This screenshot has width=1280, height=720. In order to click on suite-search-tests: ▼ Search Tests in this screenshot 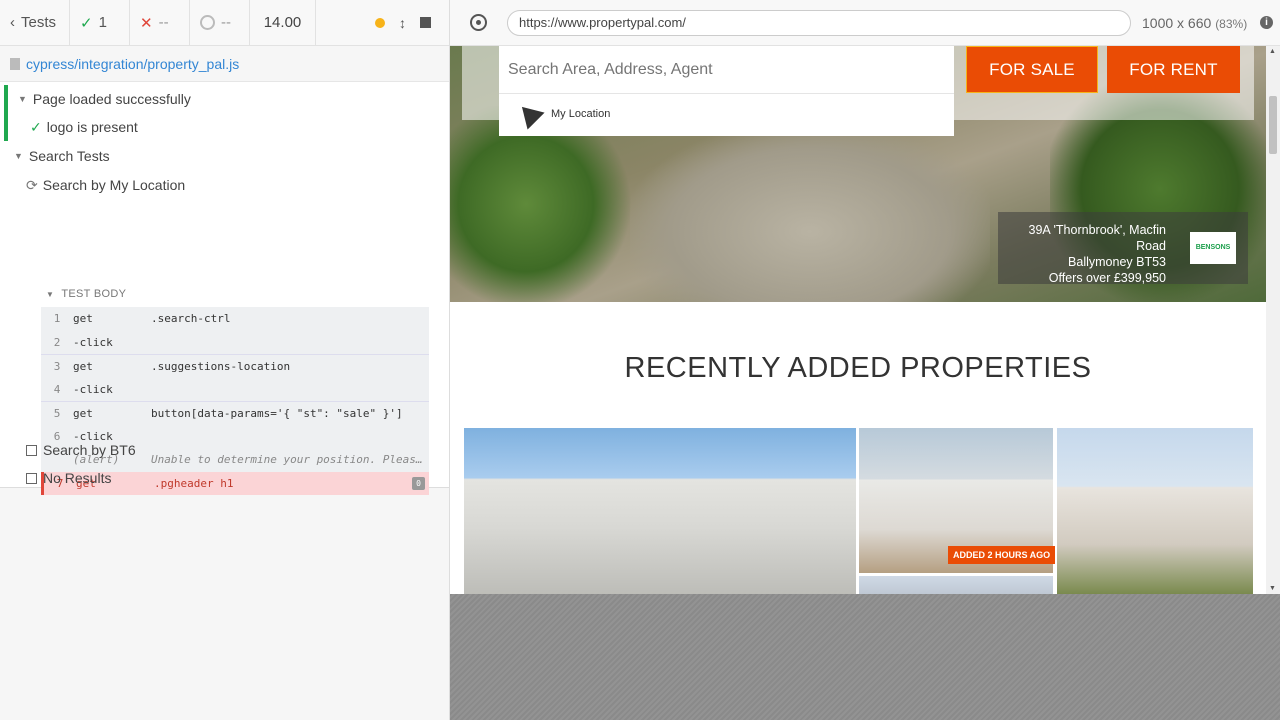, I will do `click(62, 156)`.